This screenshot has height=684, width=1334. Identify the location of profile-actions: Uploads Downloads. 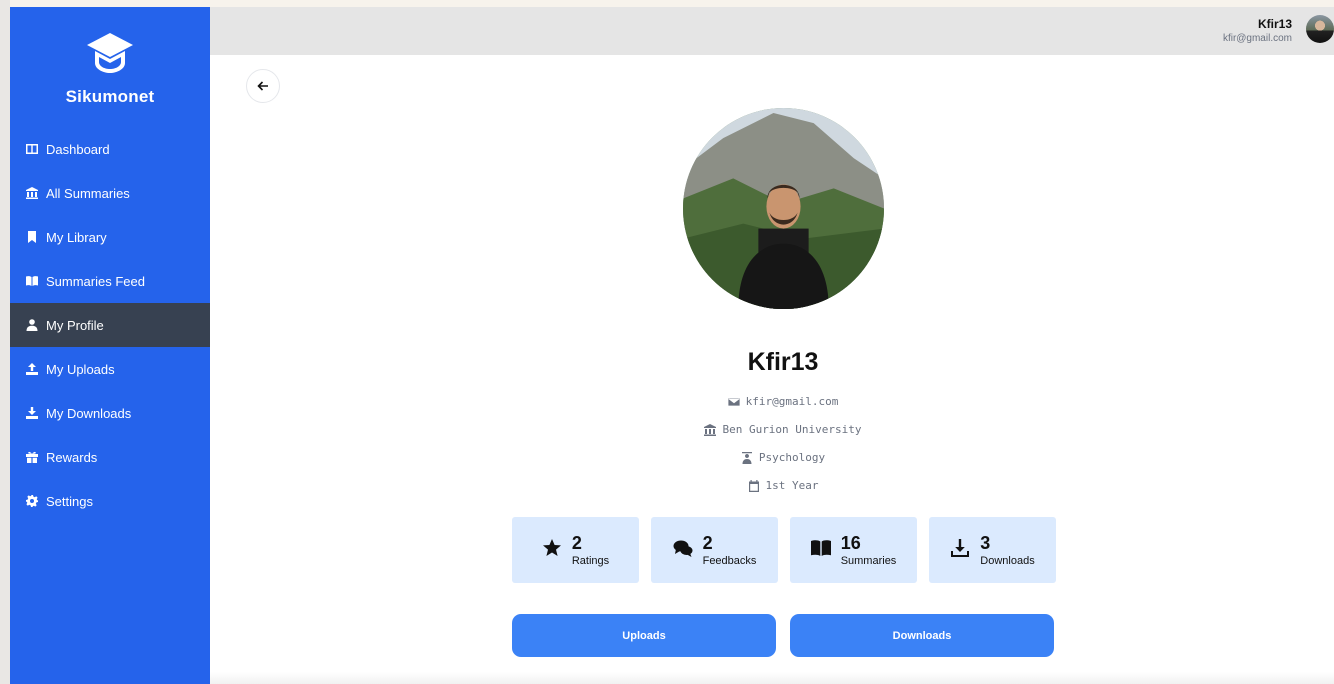
(783, 635).